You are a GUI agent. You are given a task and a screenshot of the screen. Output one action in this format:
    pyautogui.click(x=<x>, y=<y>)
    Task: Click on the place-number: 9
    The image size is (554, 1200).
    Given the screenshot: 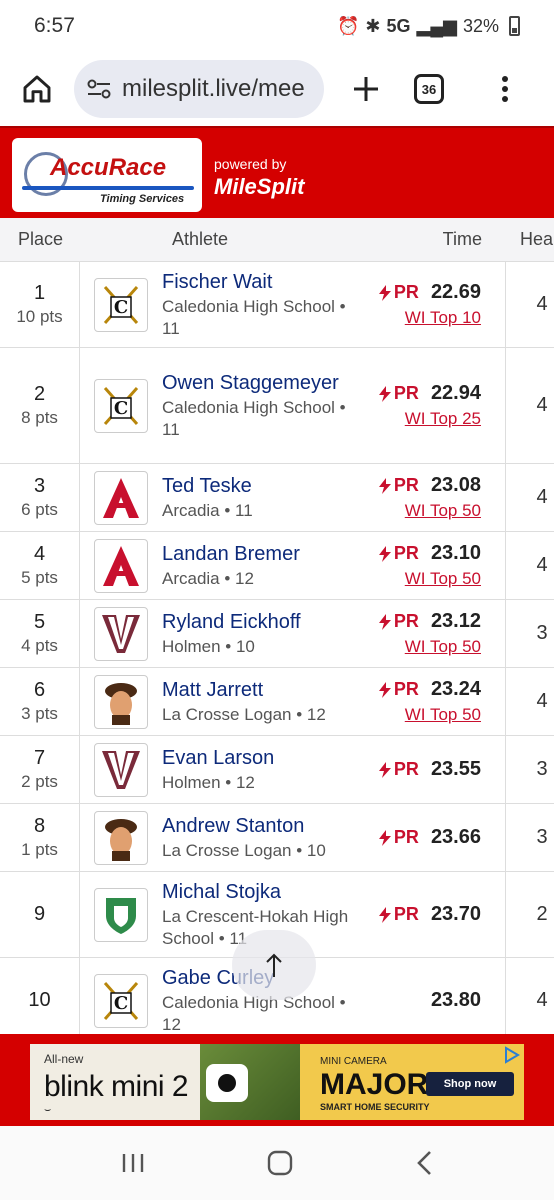 What is the action you would take?
    pyautogui.click(x=39, y=914)
    